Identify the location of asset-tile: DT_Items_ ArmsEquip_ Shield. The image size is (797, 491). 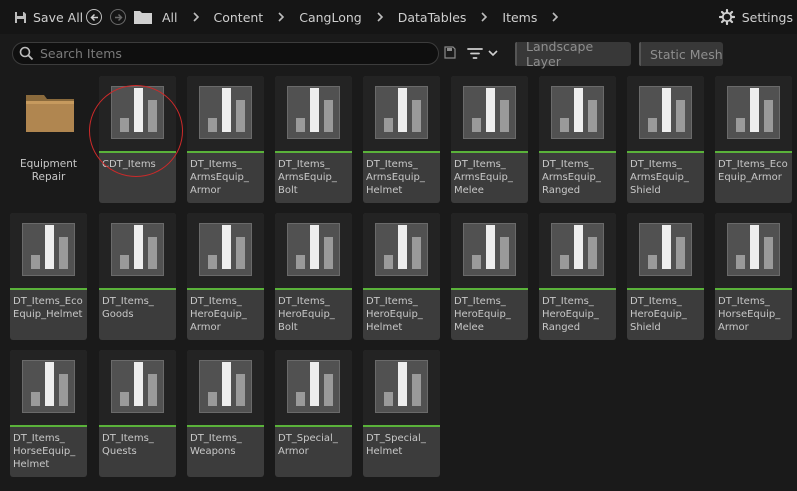
(665, 139).